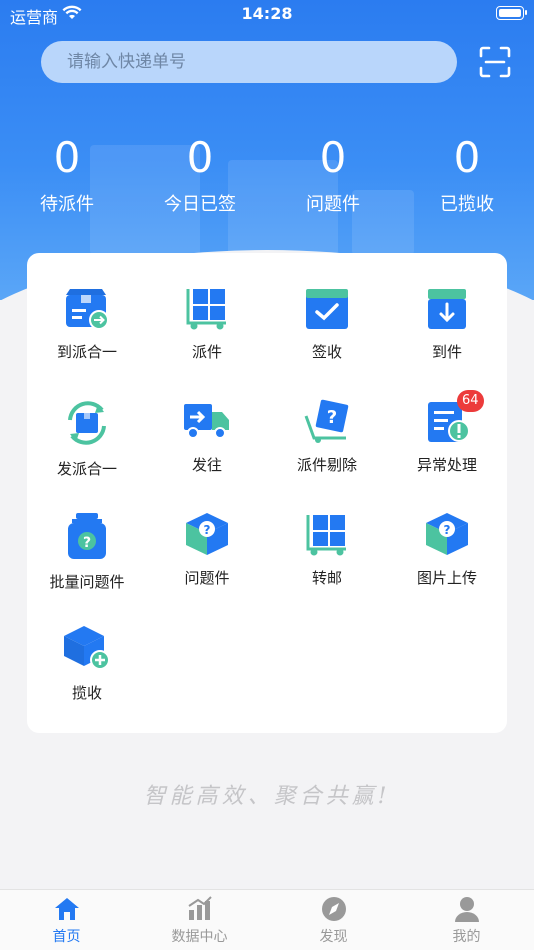 The height and width of the screenshot is (950, 534). What do you see at coordinates (467, 204) in the screenshot?
I see `stat-label: 已揽收` at bounding box center [467, 204].